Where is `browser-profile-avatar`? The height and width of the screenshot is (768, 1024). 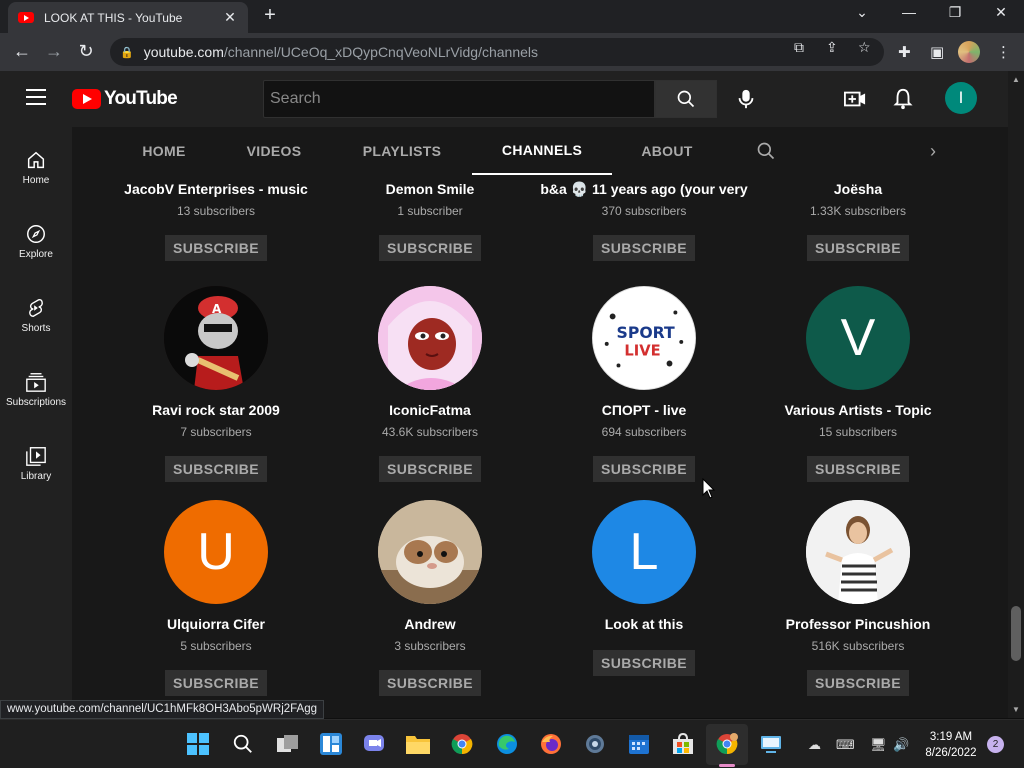 browser-profile-avatar is located at coordinates (969, 52).